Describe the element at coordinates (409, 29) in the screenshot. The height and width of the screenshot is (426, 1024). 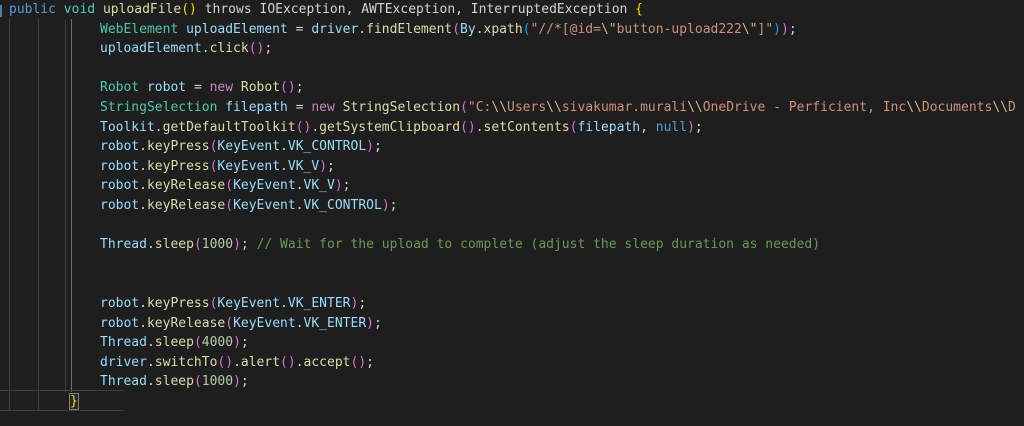
I see `code-token: findElement` at that location.